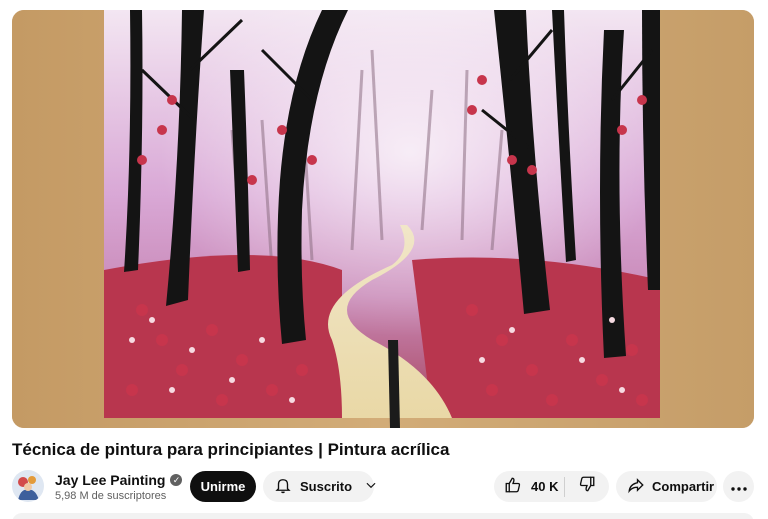 This screenshot has width=768, height=519. What do you see at coordinates (636, 486) in the screenshot?
I see `share-arrow-icon` at bounding box center [636, 486].